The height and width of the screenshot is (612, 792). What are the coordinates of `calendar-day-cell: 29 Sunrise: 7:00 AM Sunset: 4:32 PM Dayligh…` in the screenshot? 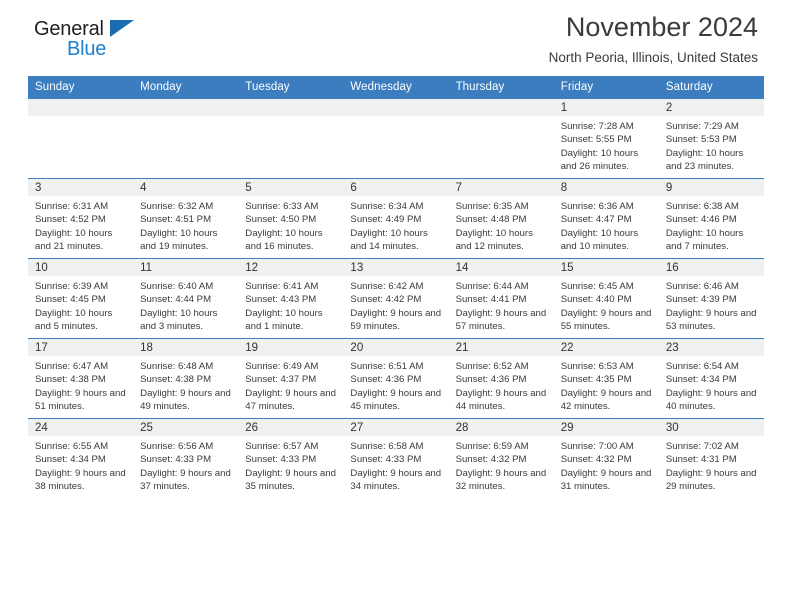 It's located at (606, 458).